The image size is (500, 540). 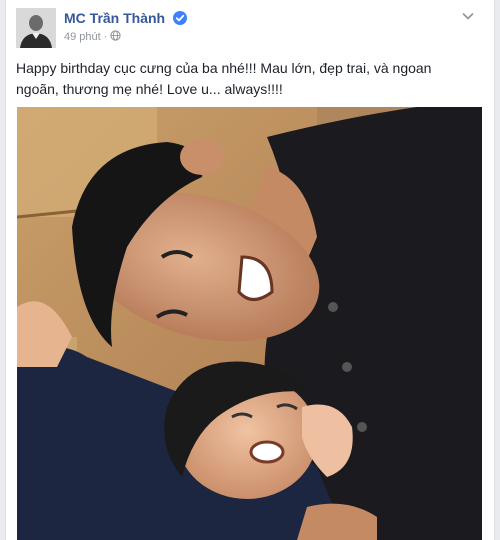 I want to click on author-name: MC Trần Thành, so click(x=114, y=18).